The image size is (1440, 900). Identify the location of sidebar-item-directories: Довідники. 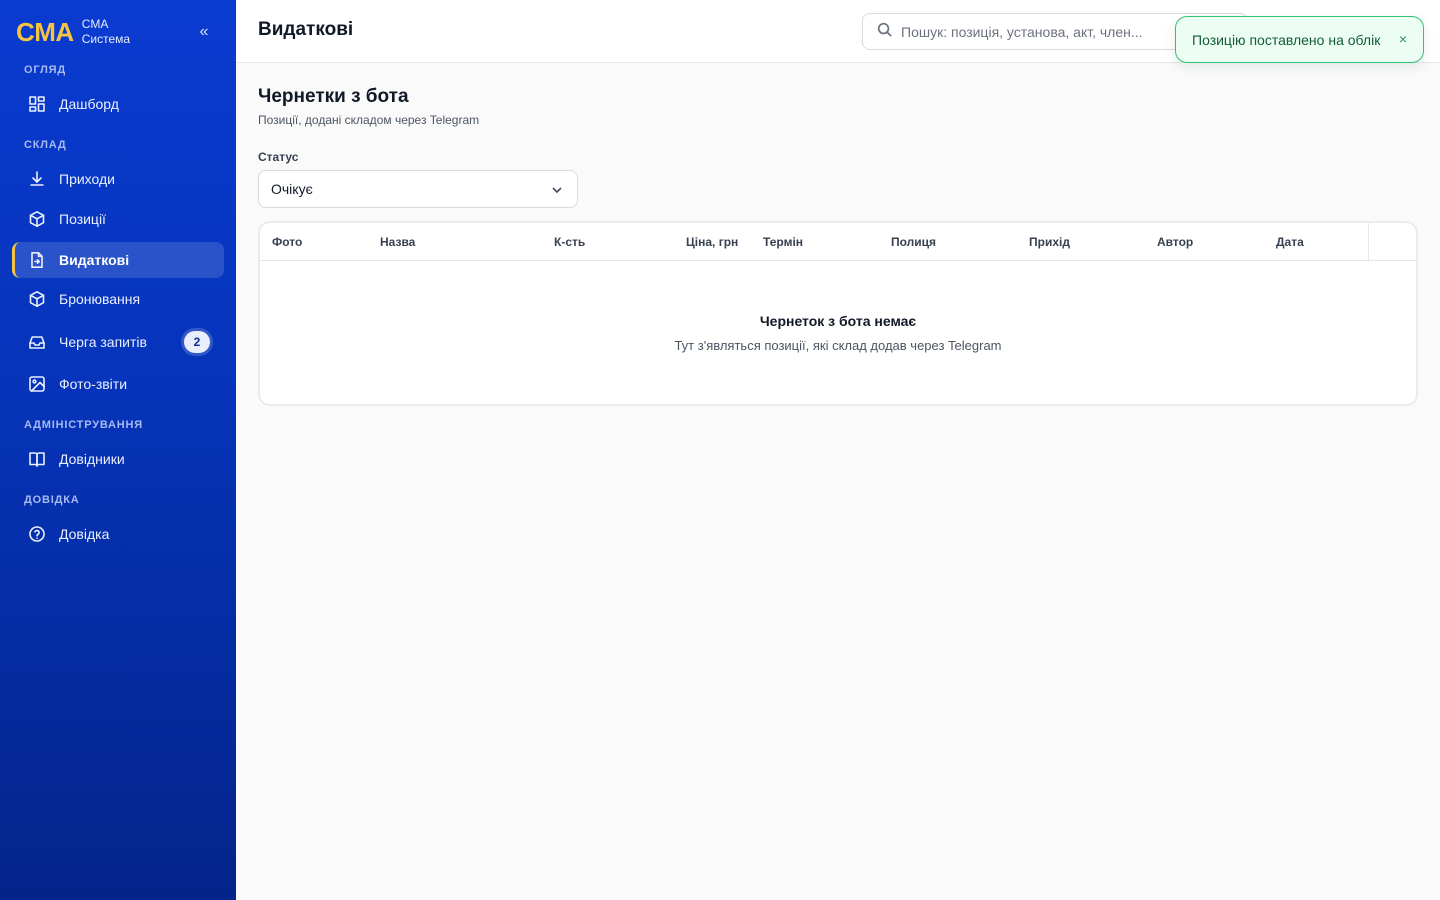
(118, 459).